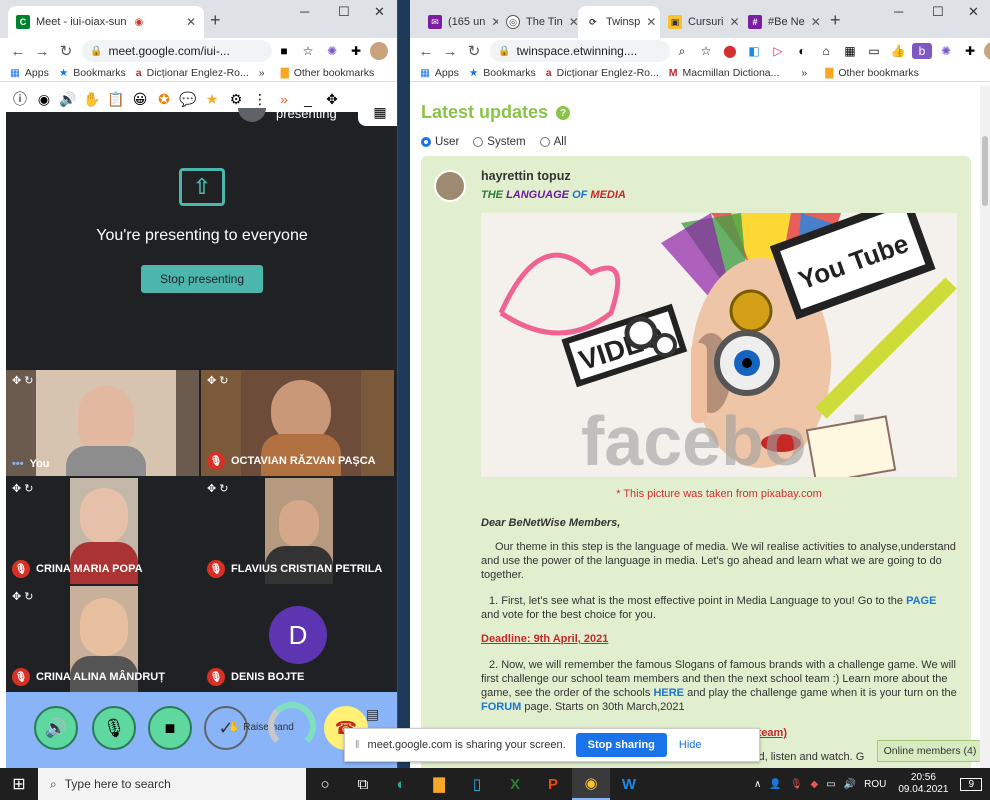 The height and width of the screenshot is (800, 990). Describe the element at coordinates (188, 99) in the screenshot. I see `chat-icon: 💬` at that location.